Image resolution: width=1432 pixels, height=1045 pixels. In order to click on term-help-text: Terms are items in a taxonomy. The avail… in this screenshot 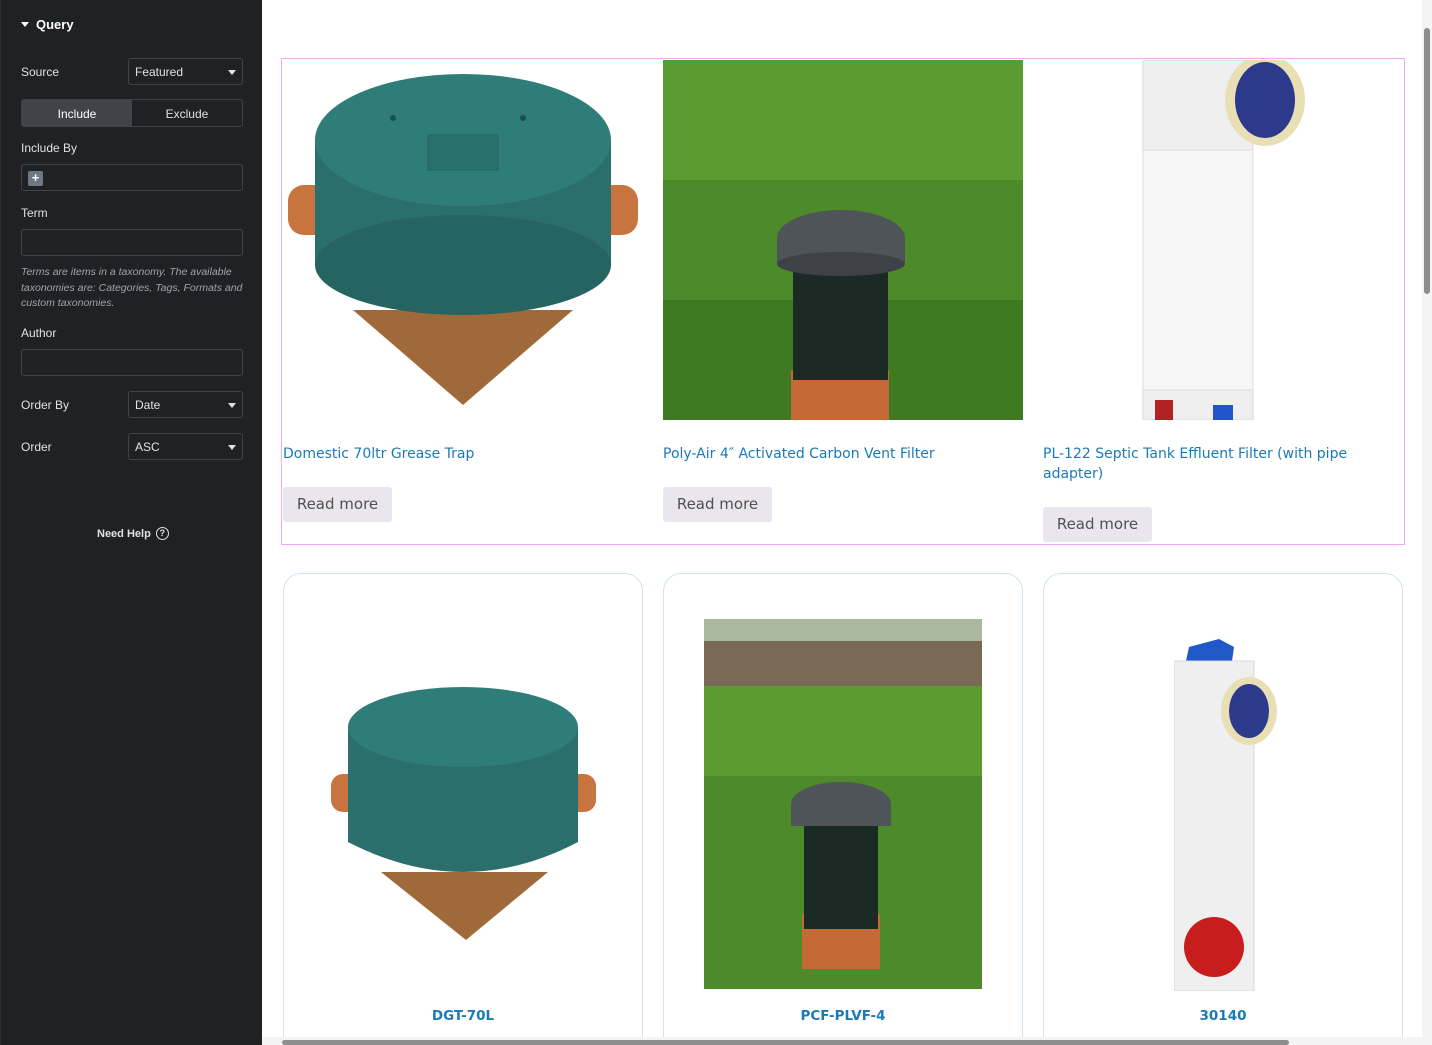, I will do `click(132, 287)`.